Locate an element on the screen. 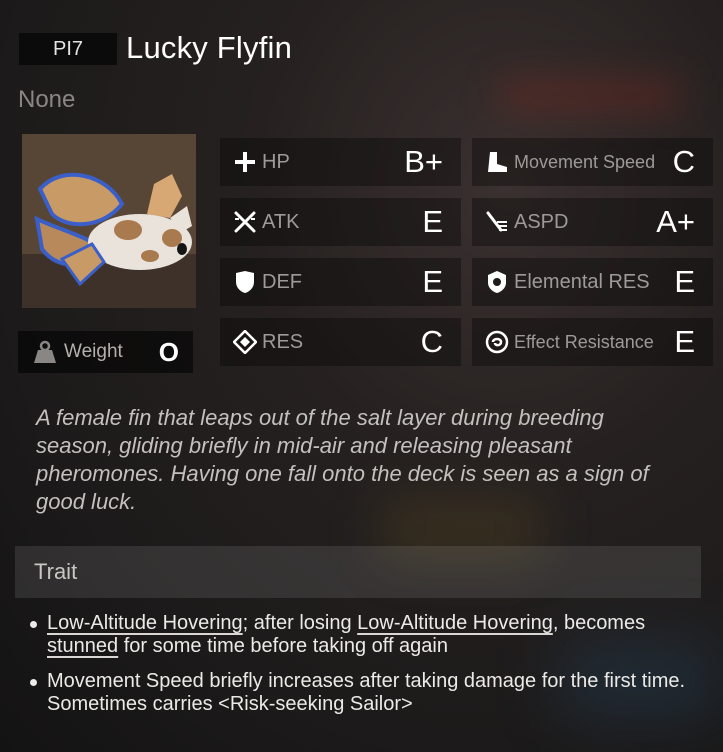 This screenshot has width=723, height=752. stat-atk: ATK E is located at coordinates (340, 222).